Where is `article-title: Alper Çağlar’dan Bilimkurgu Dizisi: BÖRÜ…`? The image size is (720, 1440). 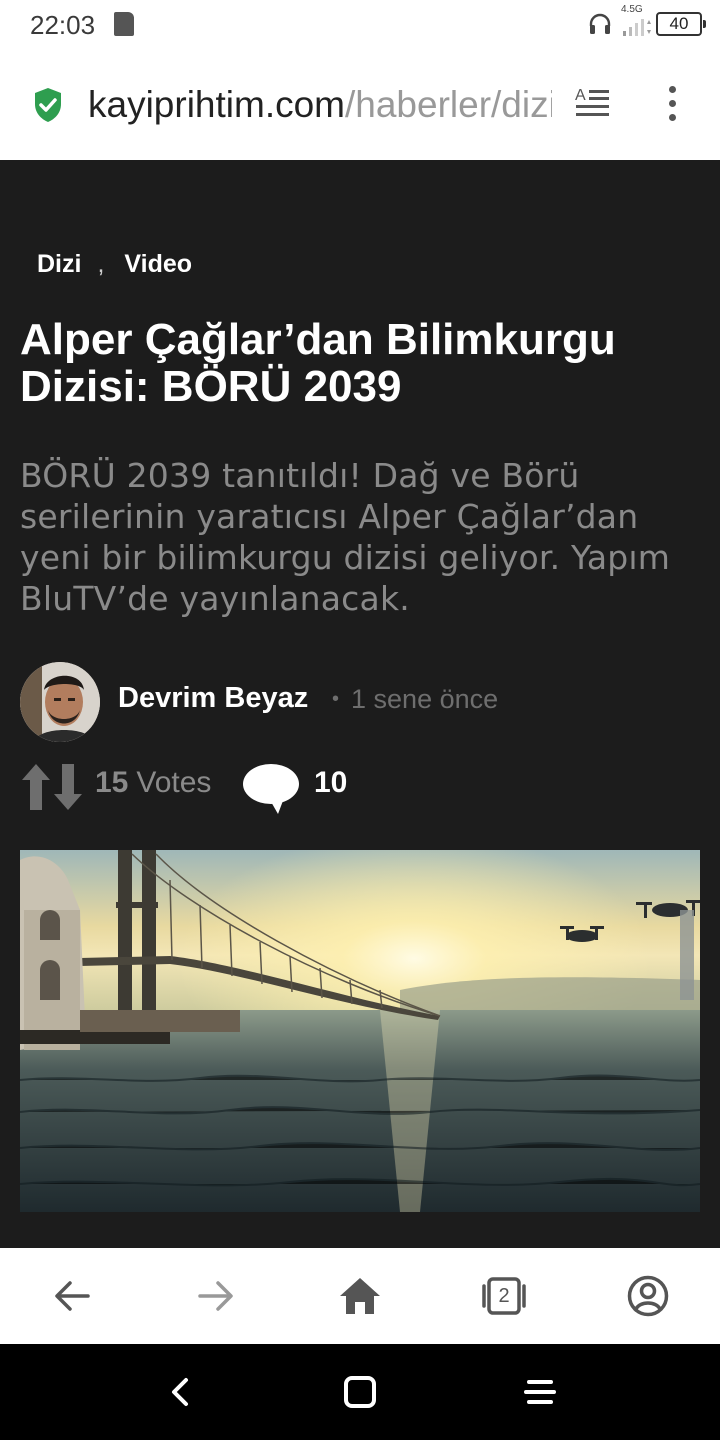
article-title: Alper Çağlar’dan Bilimkurgu Dizisi: BÖRÜ… is located at coordinates (318, 363).